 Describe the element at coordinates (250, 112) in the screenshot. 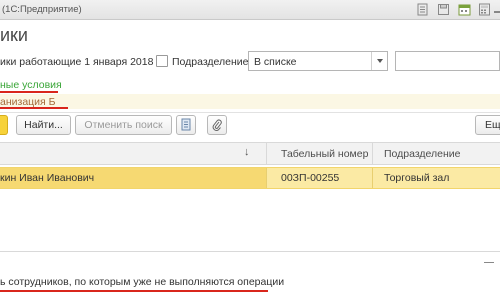

I see `toolbar-divider` at that location.